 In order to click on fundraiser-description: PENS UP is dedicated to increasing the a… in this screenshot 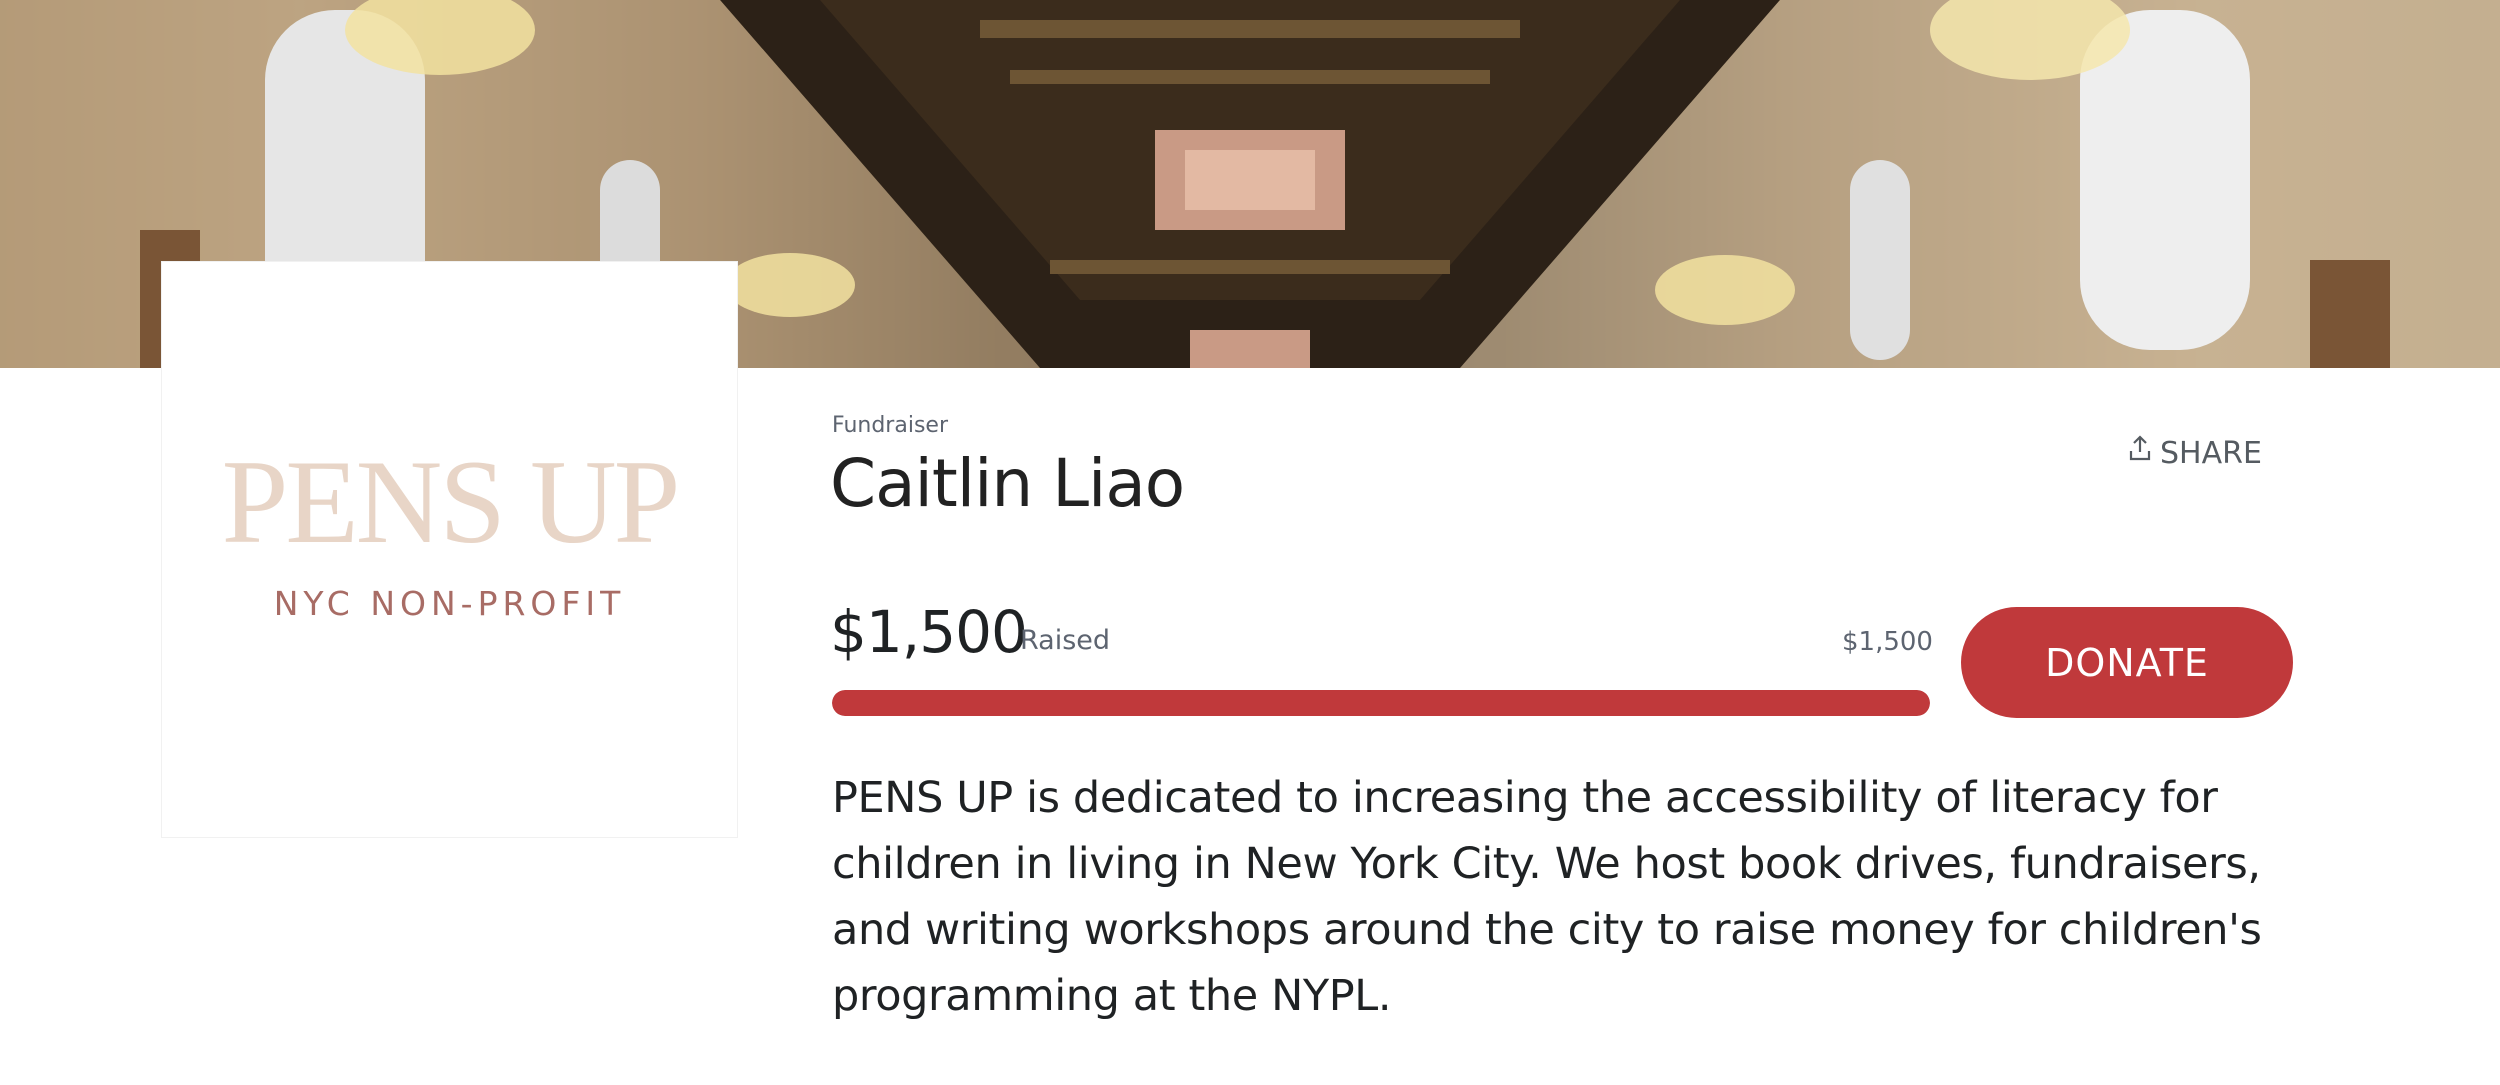, I will do `click(1547, 897)`.